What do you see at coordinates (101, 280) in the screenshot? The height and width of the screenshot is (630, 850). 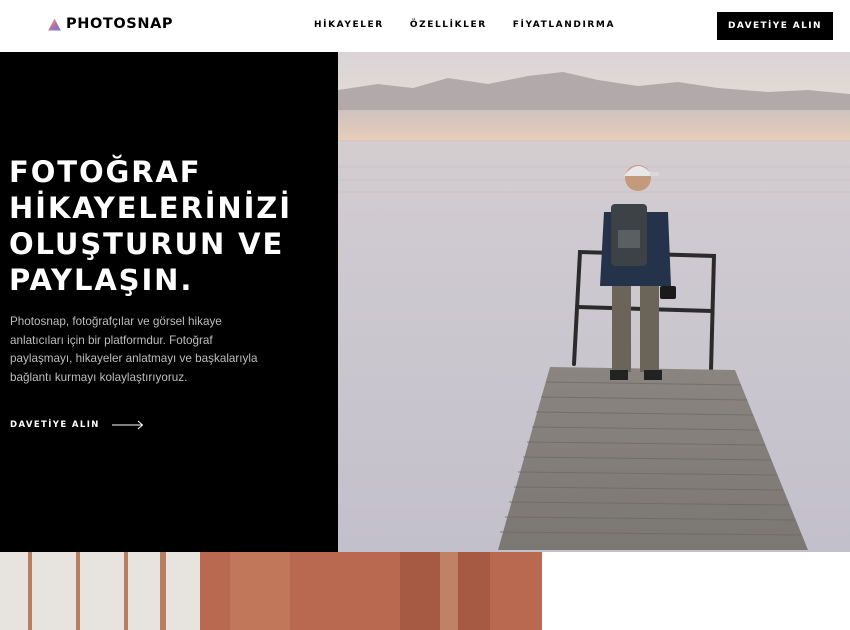 I see `hero-title-line: PAYLAŞIN.` at bounding box center [101, 280].